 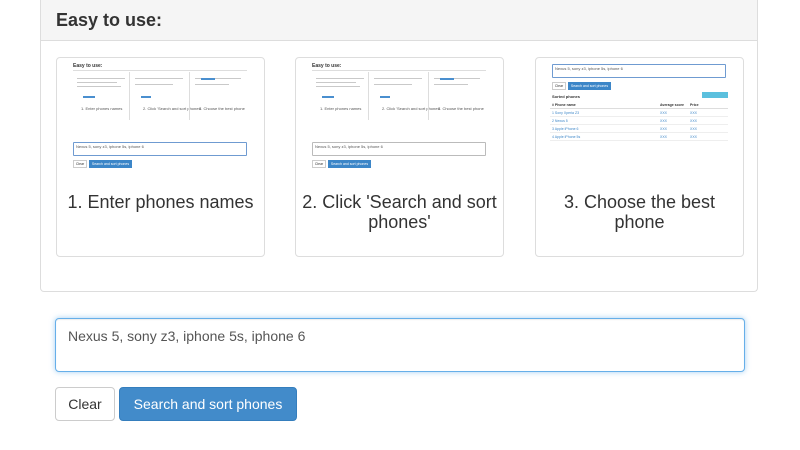 What do you see at coordinates (400, 345) in the screenshot?
I see `phones-input: Nexus 5, sony z3, iphone 5s, iphone 6` at bounding box center [400, 345].